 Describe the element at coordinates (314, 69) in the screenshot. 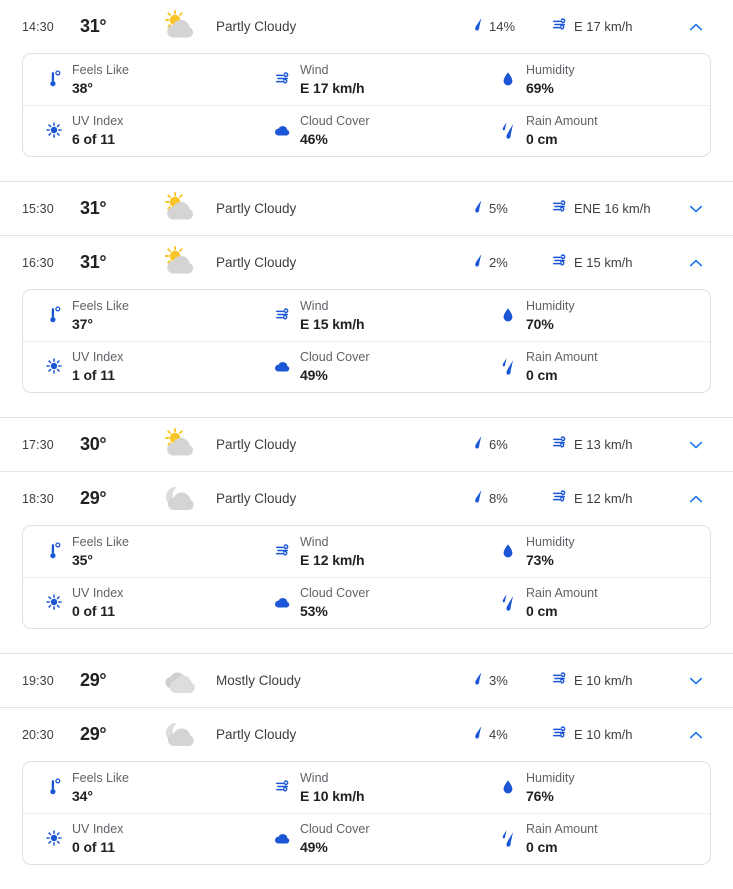

I see `metric-label: Wind` at that location.